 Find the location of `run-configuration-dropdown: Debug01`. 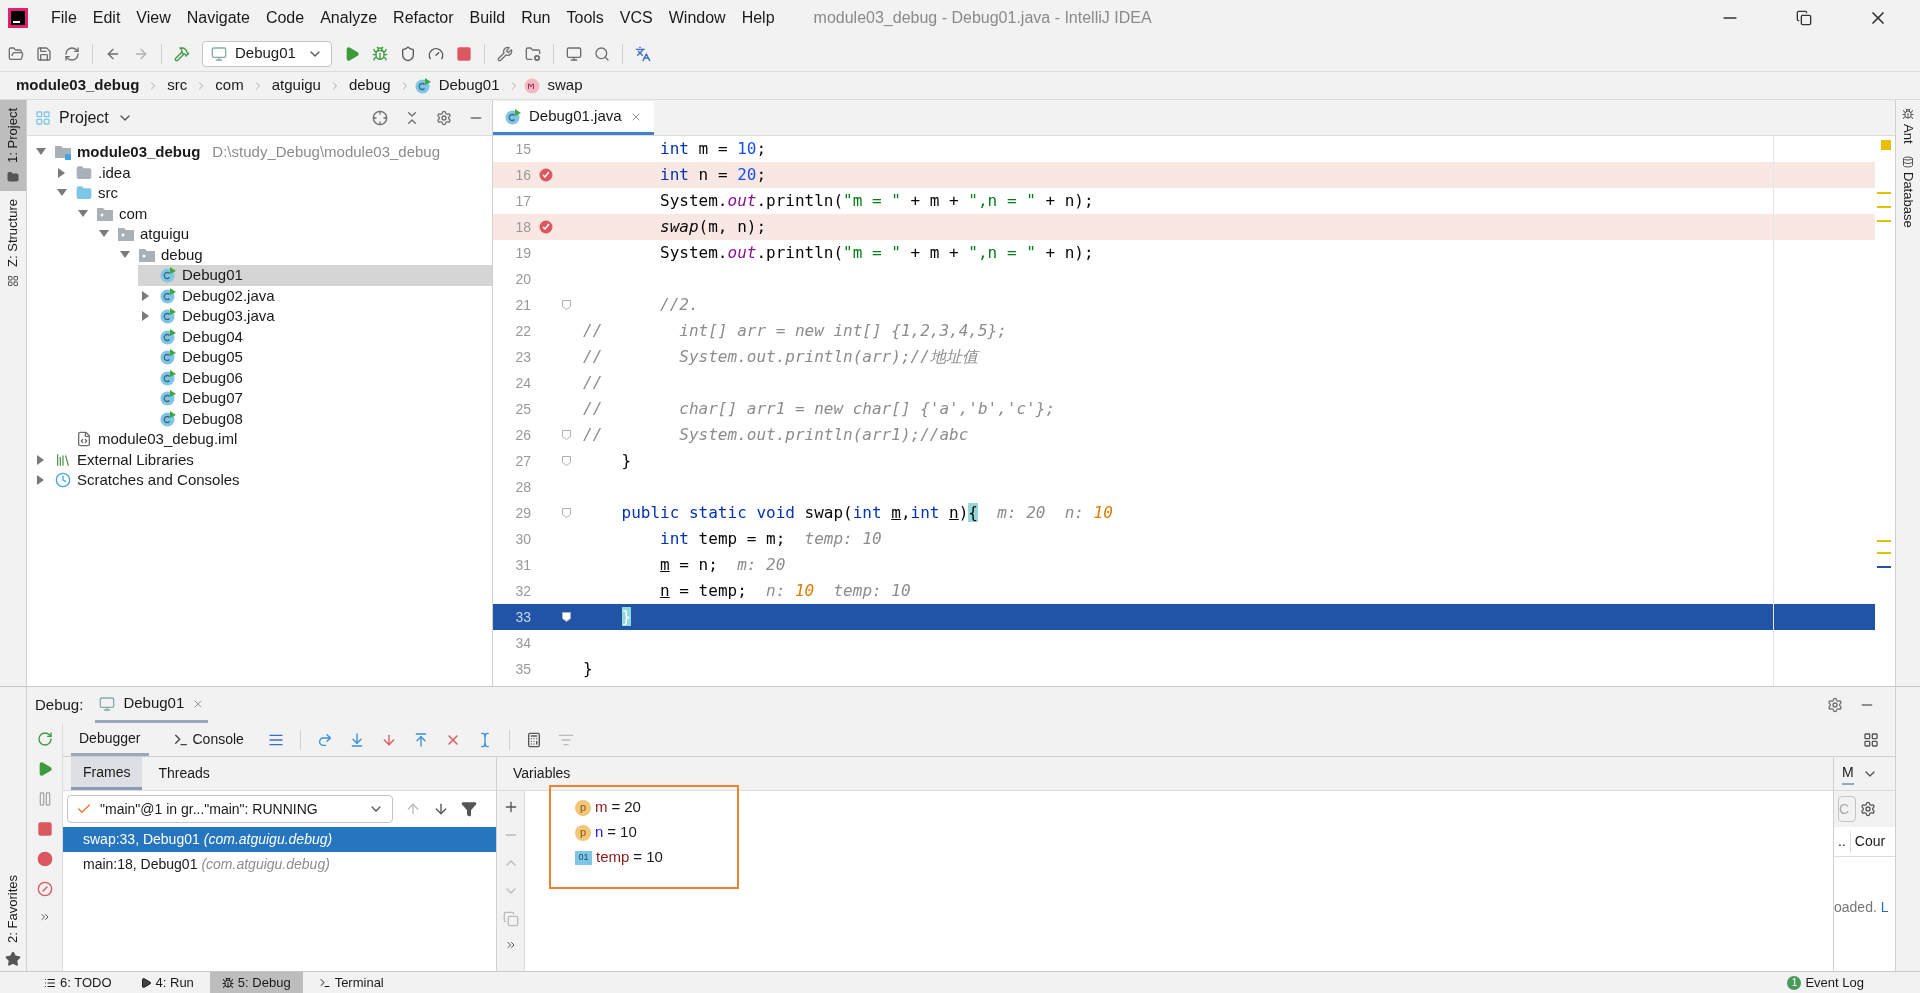

run-configuration-dropdown: Debug01 is located at coordinates (267, 53).